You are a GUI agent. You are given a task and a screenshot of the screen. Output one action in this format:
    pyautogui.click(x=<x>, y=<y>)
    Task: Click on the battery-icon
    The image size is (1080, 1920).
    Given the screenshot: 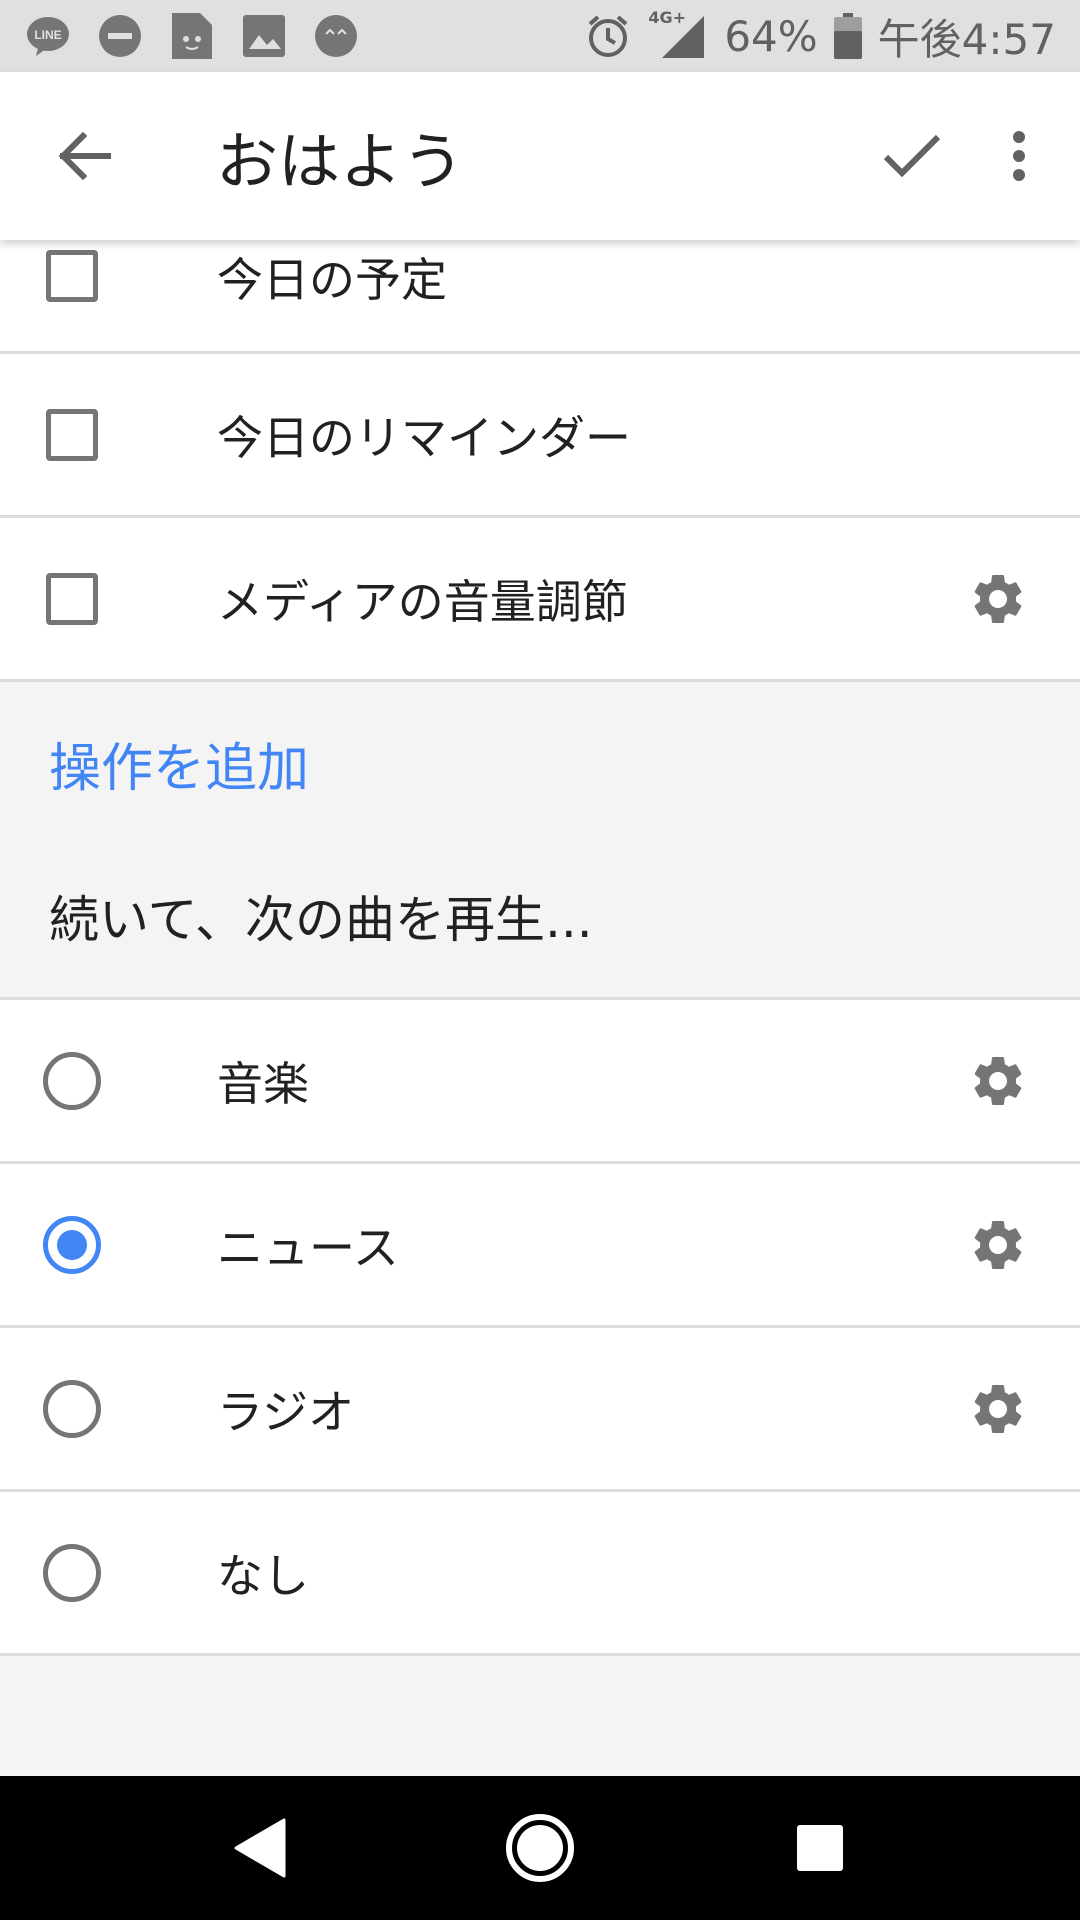 What is the action you would take?
    pyautogui.click(x=848, y=36)
    